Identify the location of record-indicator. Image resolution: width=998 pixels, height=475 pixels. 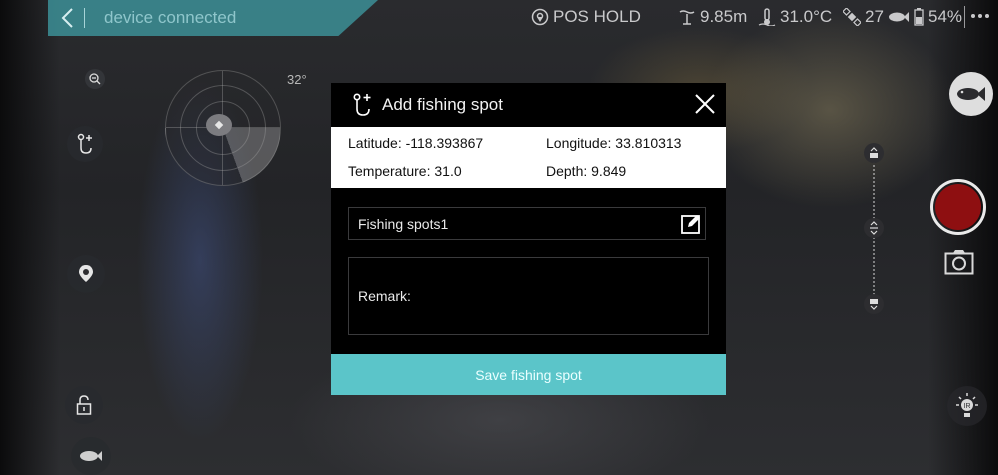
(958, 207).